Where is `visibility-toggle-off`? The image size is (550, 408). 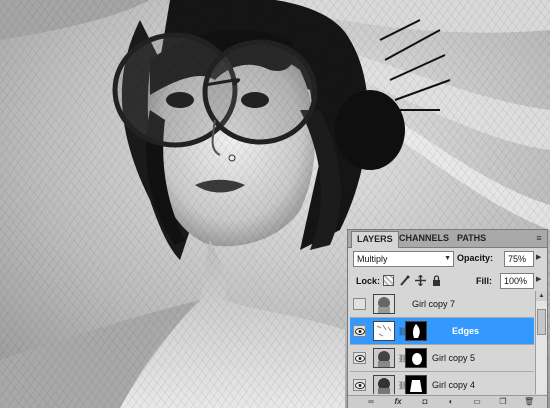 visibility-toggle-off is located at coordinates (359, 304).